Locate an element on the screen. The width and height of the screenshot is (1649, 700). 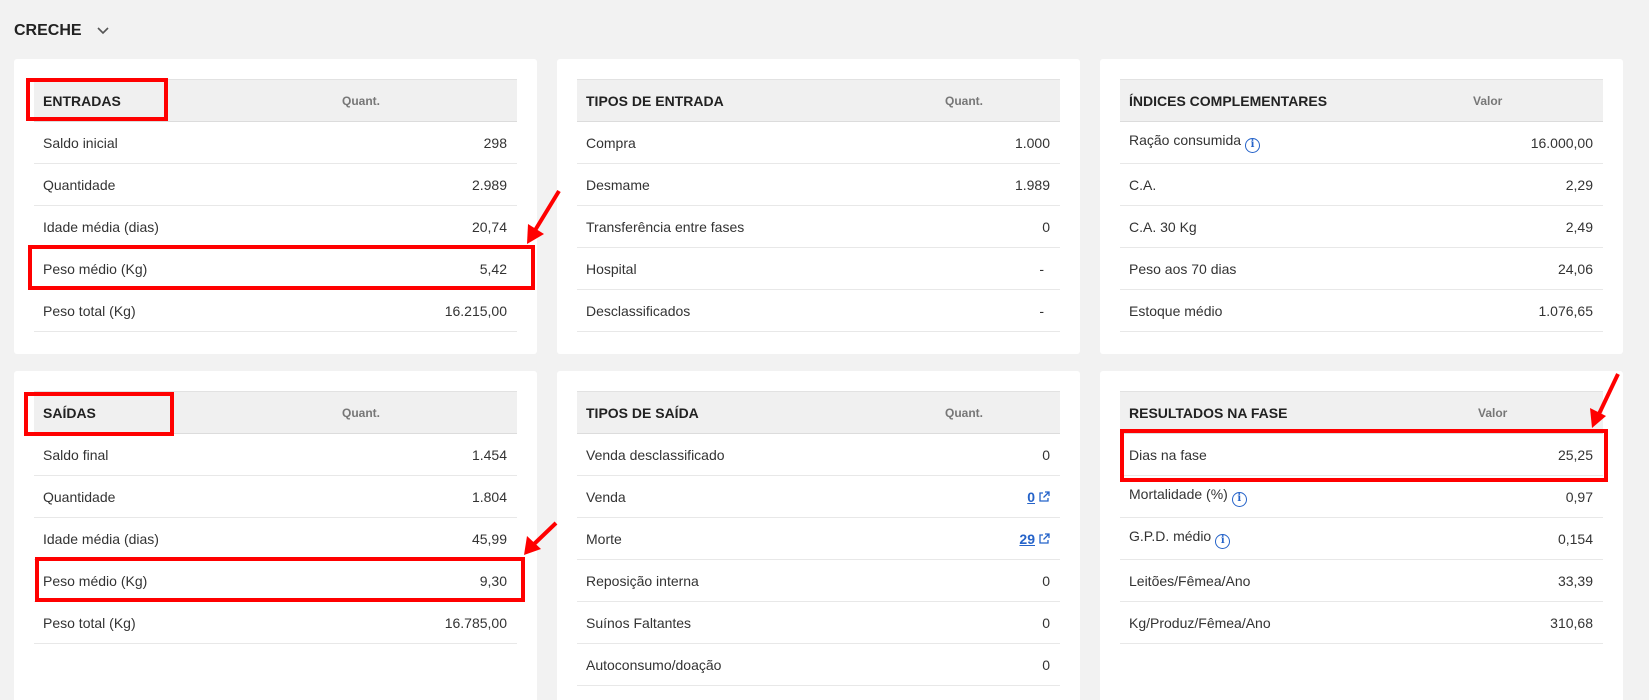
row-label: Venda is located at coordinates (761, 496).